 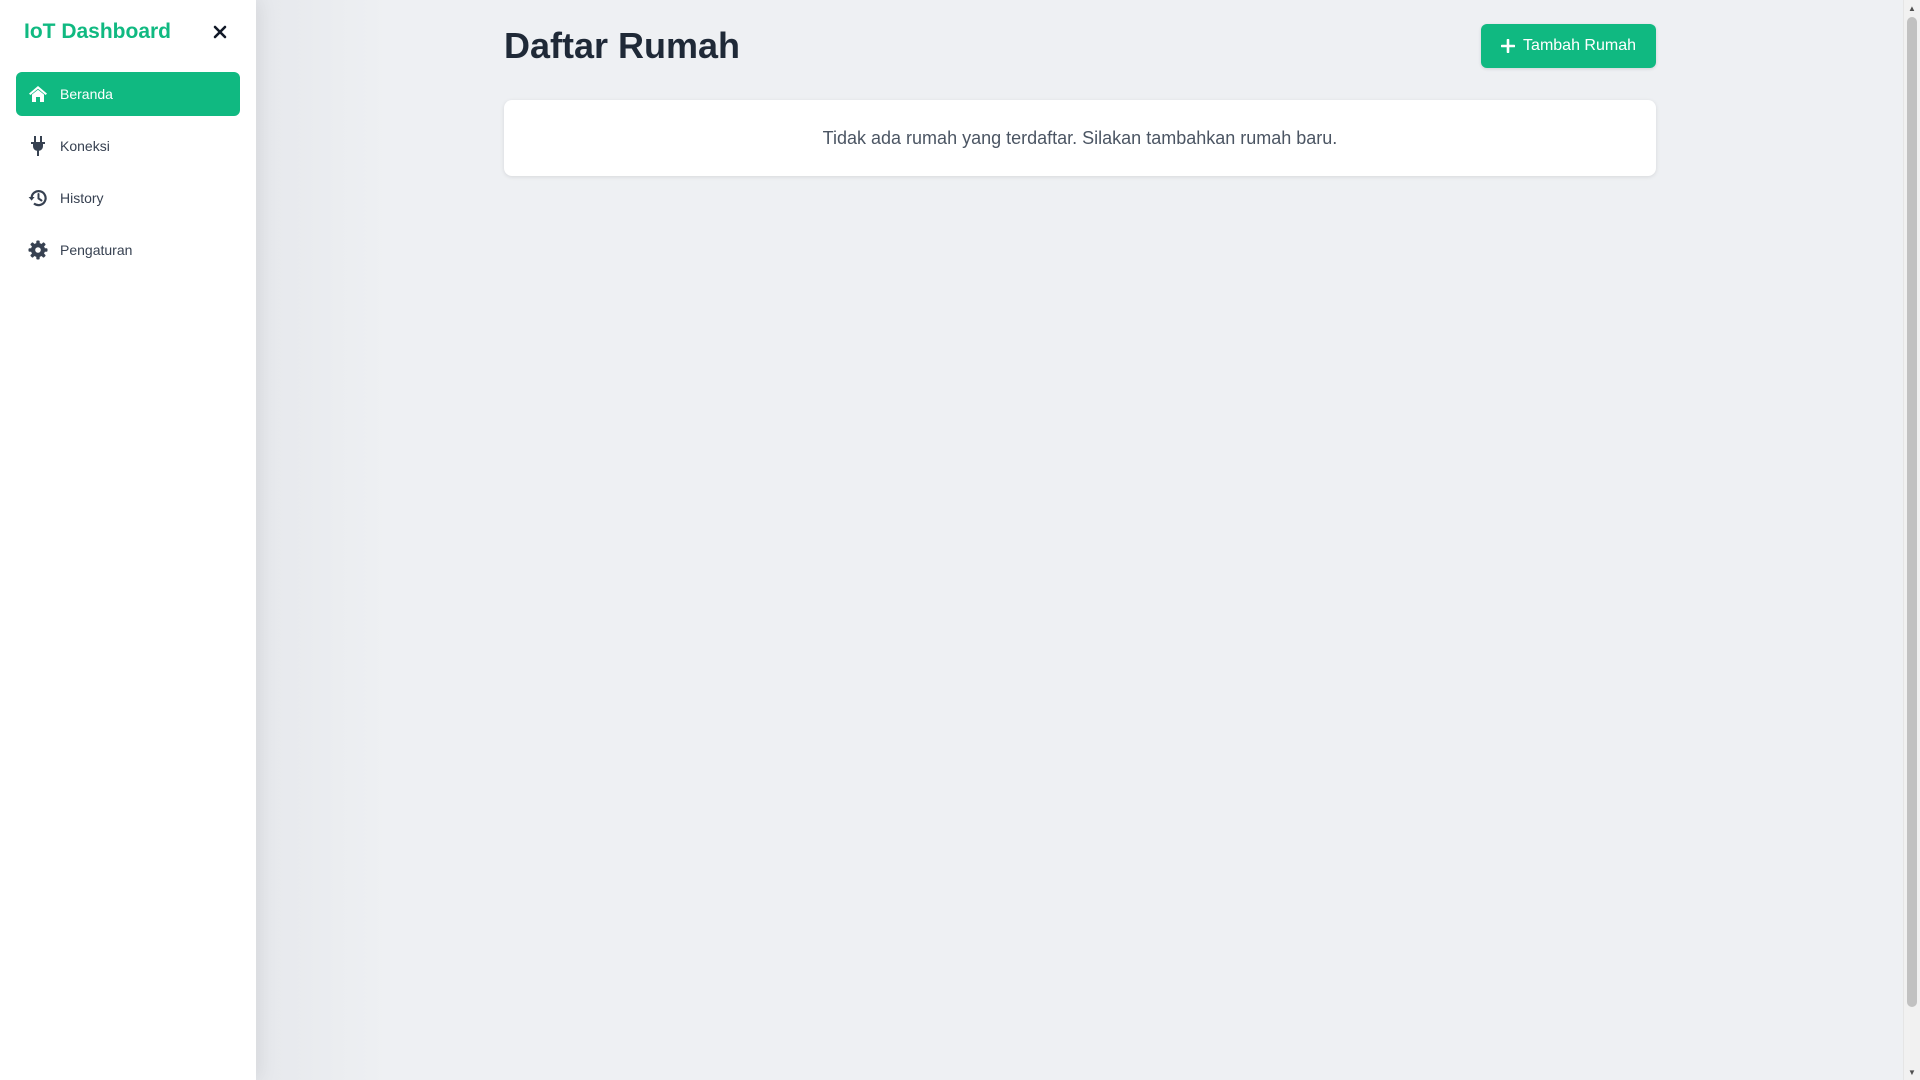 What do you see at coordinates (86, 94) in the screenshot?
I see `sidebar-item-label: Beranda` at bounding box center [86, 94].